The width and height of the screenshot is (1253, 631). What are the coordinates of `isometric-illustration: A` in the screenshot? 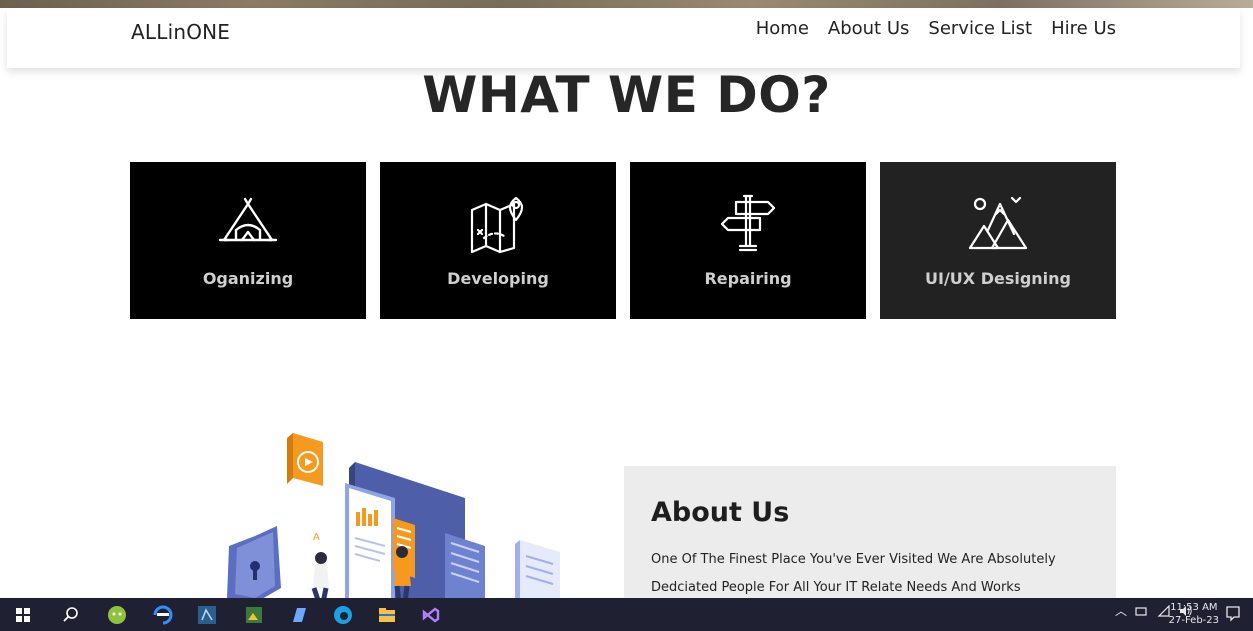 It's located at (393, 518).